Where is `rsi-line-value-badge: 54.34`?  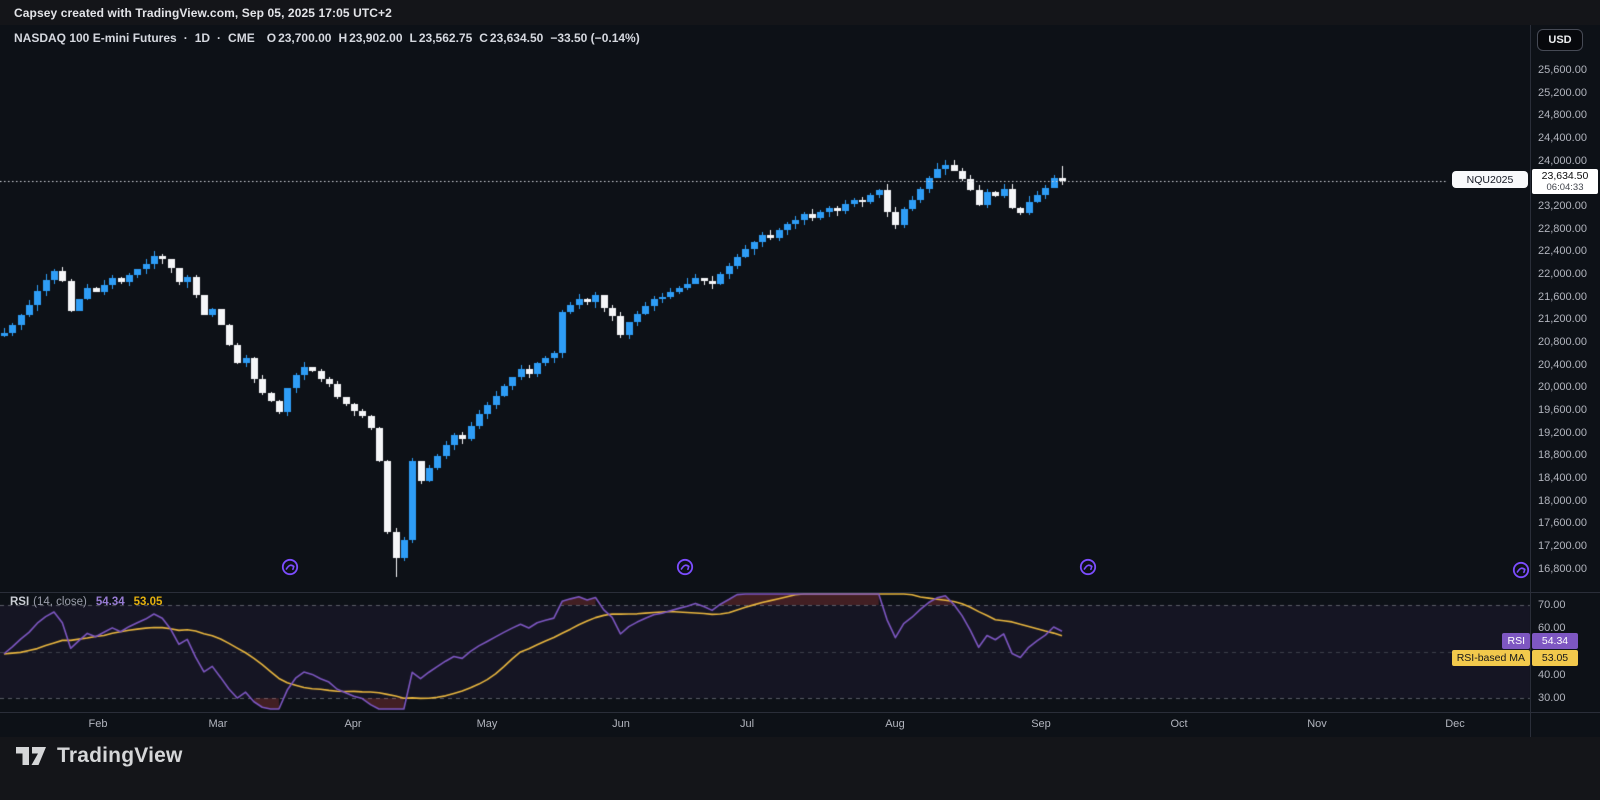
rsi-line-value-badge: 54.34 is located at coordinates (1555, 641).